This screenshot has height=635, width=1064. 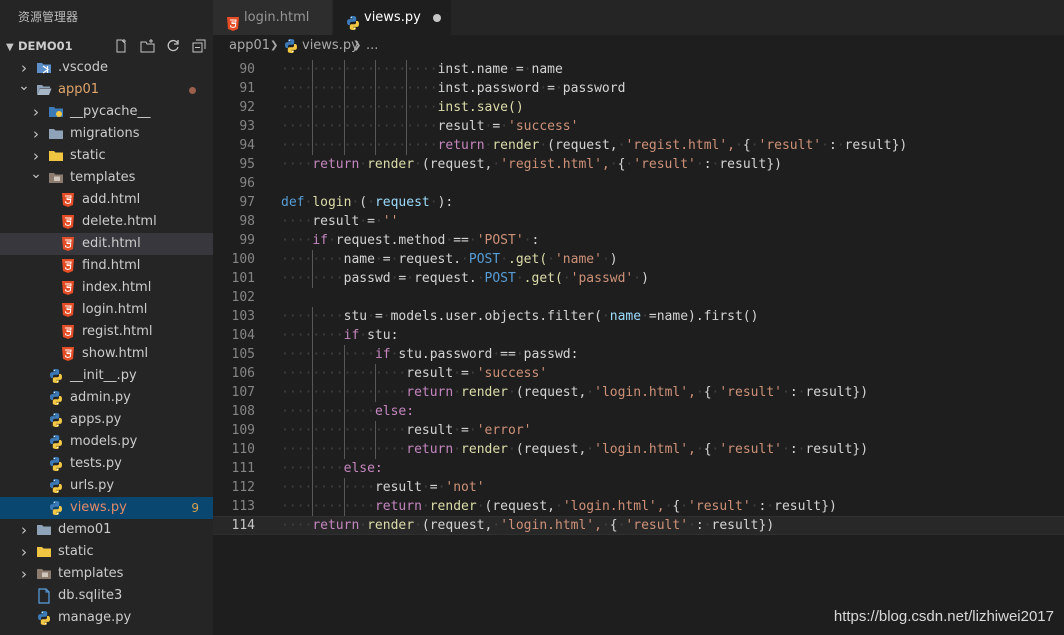 I want to click on tree-file-show-html: show.html, so click(x=106, y=354).